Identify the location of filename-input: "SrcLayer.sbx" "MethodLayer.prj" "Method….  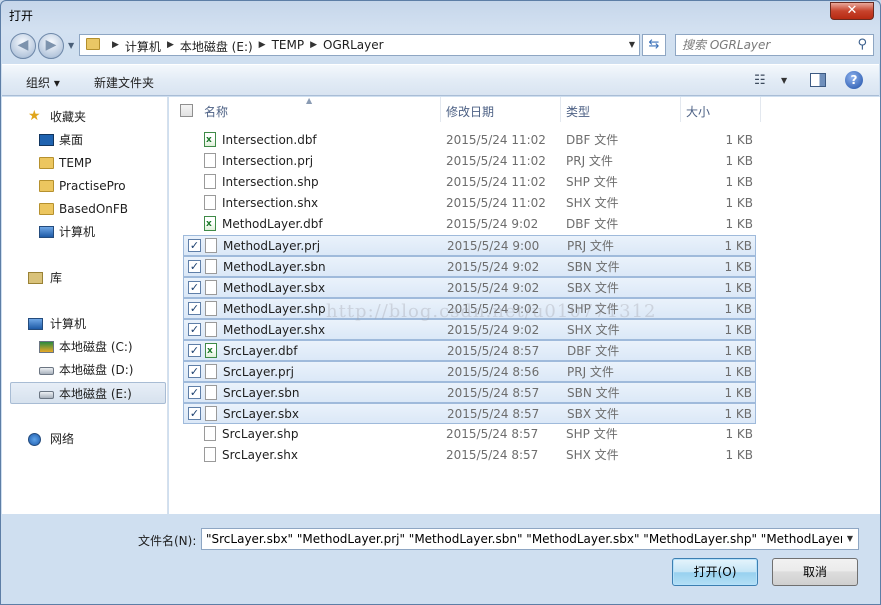
(532, 539).